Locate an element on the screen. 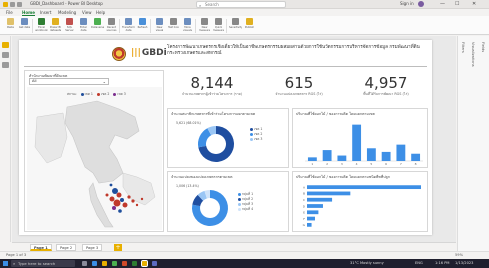 This screenshot has height=268, width=489. ribbon-button-label: Refresh is located at coordinates (142, 27).